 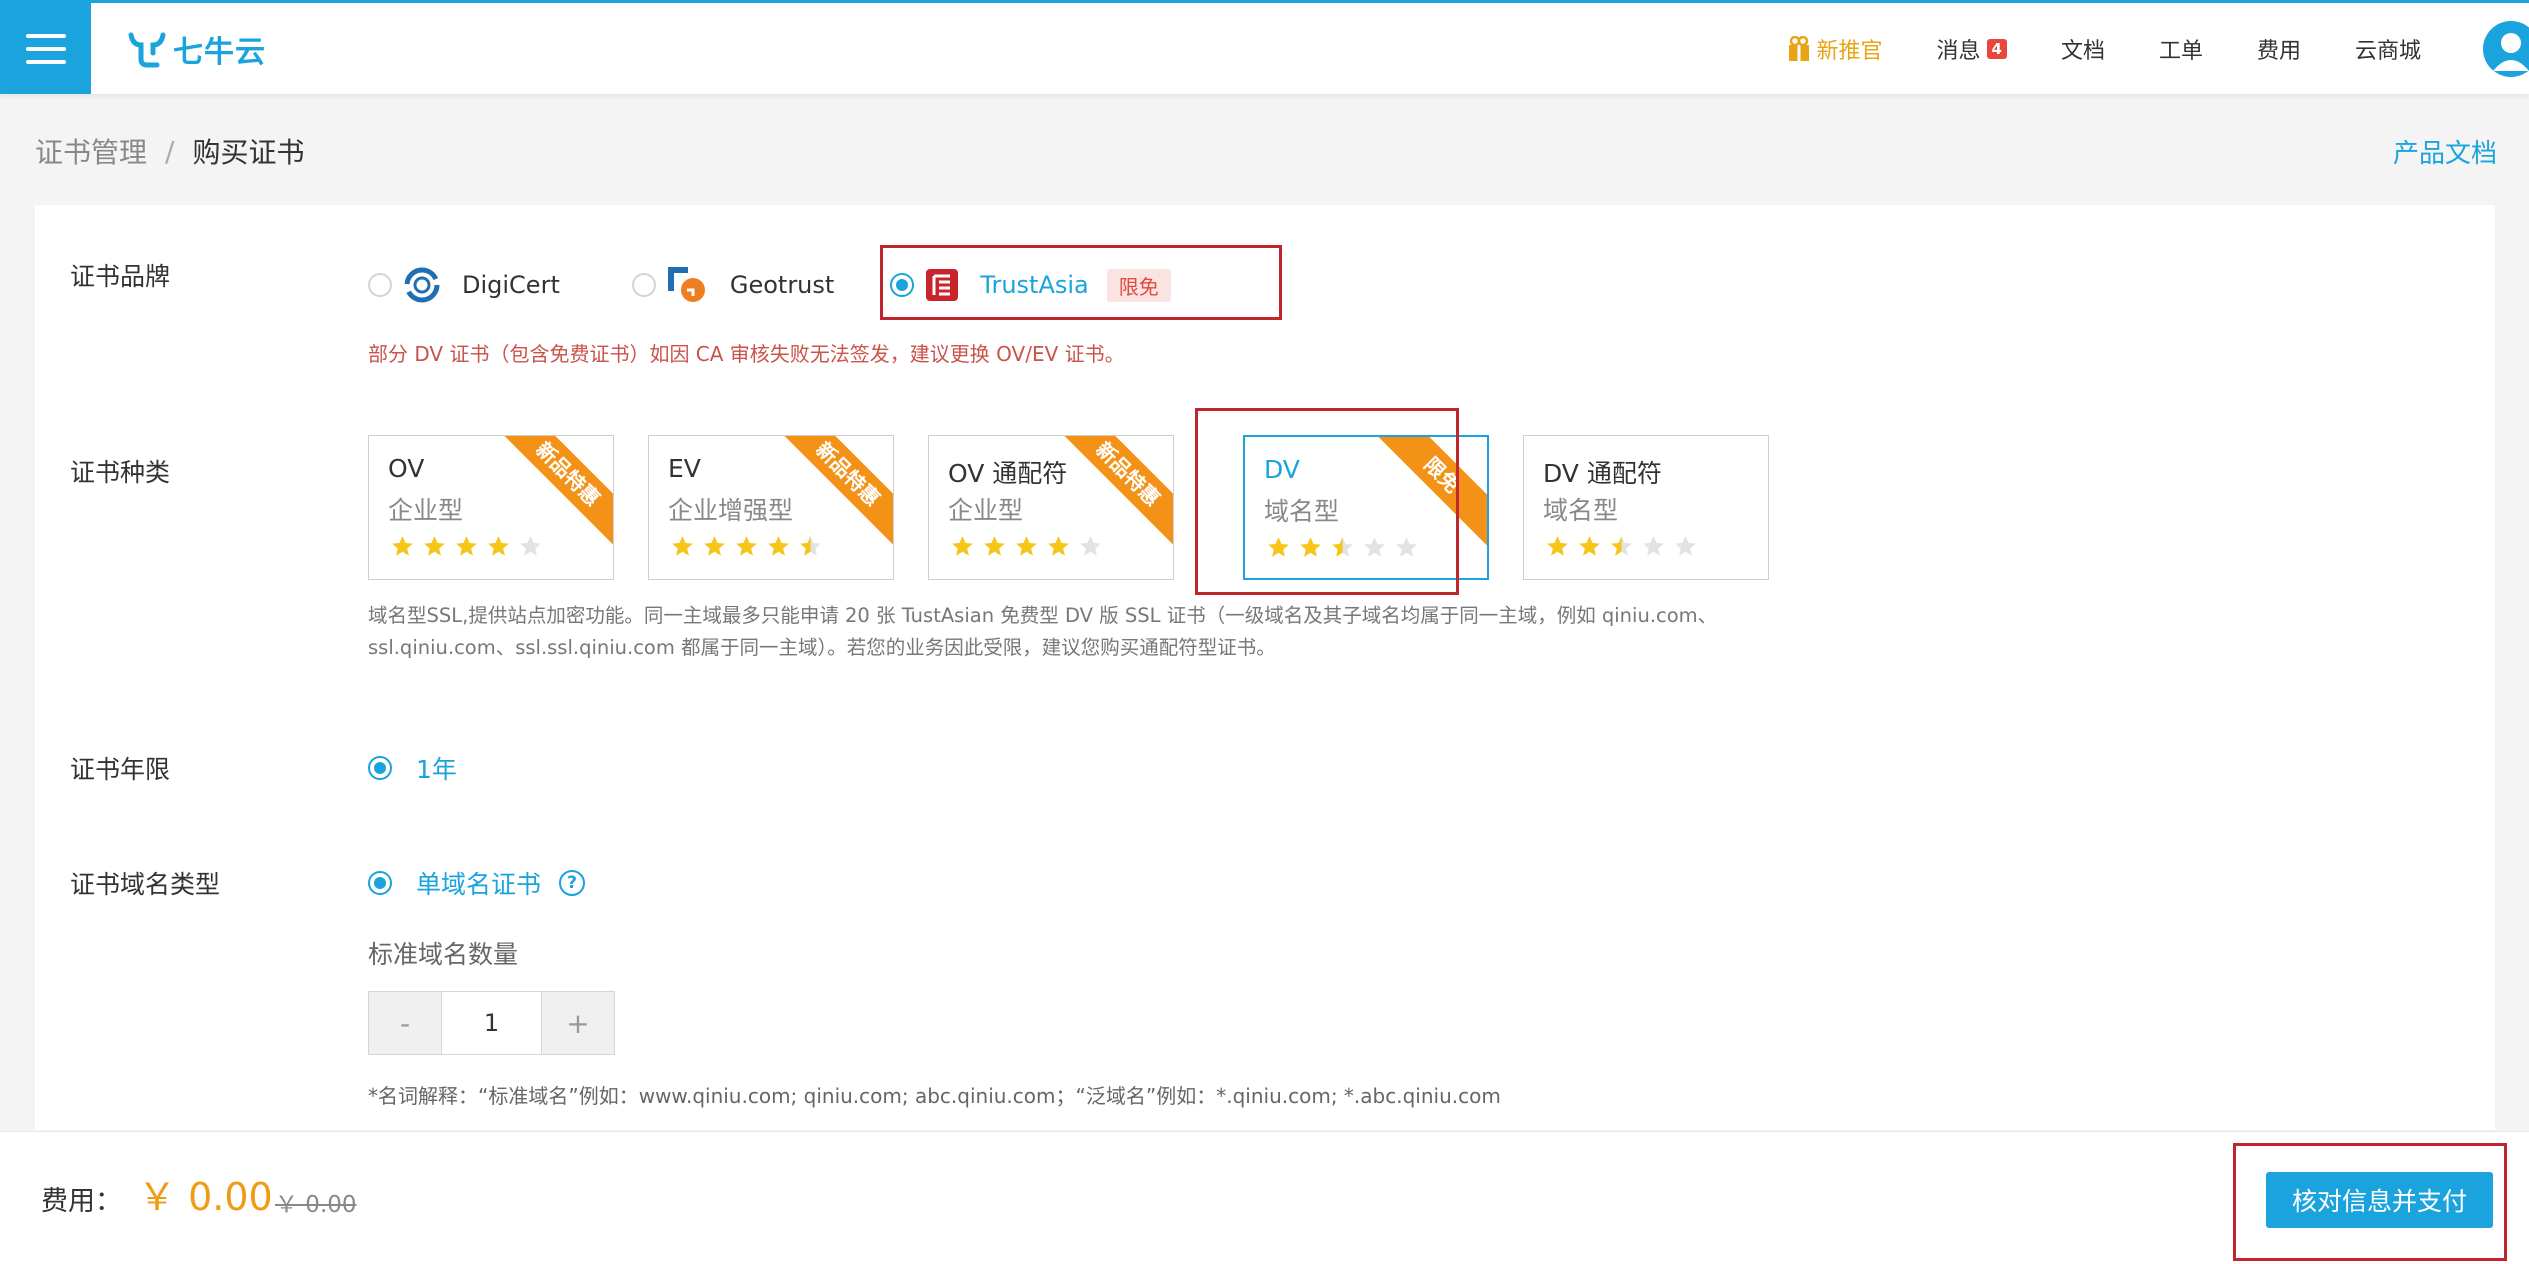 What do you see at coordinates (1799, 48) in the screenshot?
I see `gift-icon` at bounding box center [1799, 48].